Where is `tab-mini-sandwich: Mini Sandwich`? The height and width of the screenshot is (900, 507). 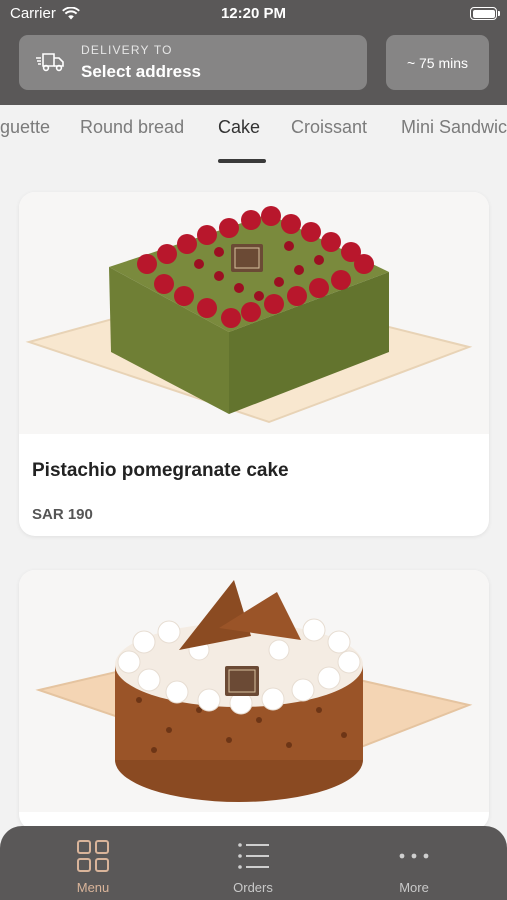 tab-mini-sandwich: Mini Sandwich is located at coordinates (454, 127).